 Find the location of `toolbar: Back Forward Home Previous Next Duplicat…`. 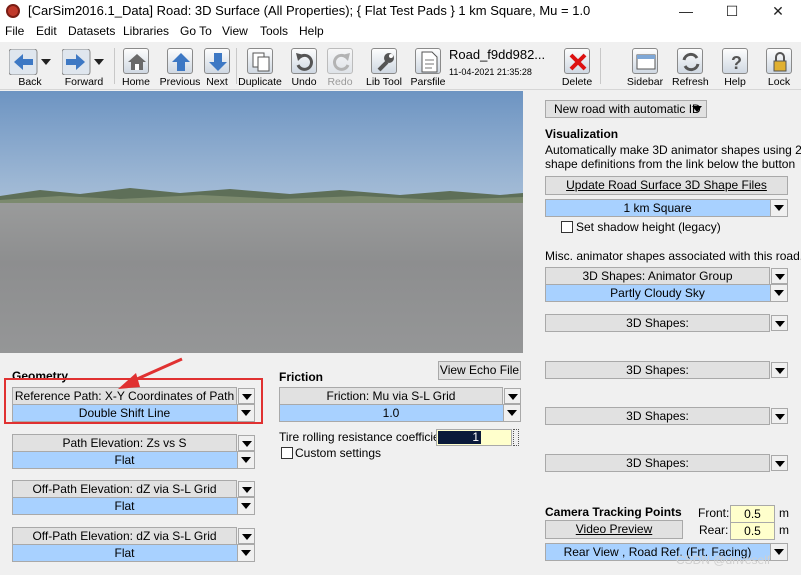

toolbar: Back Forward Home Previous Next Duplicat… is located at coordinates (400, 66).